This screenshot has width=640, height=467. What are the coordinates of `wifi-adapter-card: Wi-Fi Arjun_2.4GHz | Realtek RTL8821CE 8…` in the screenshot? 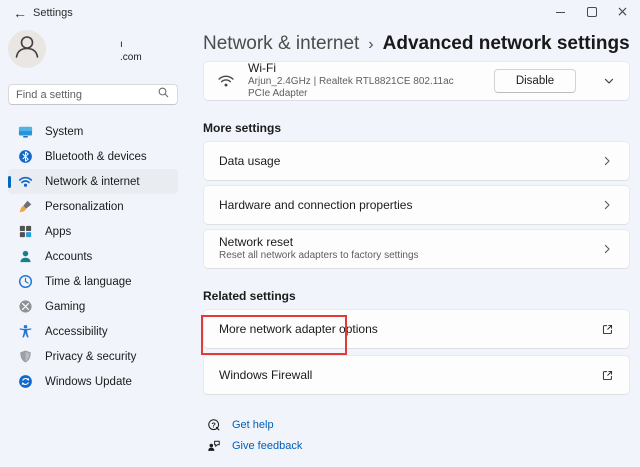 It's located at (416, 81).